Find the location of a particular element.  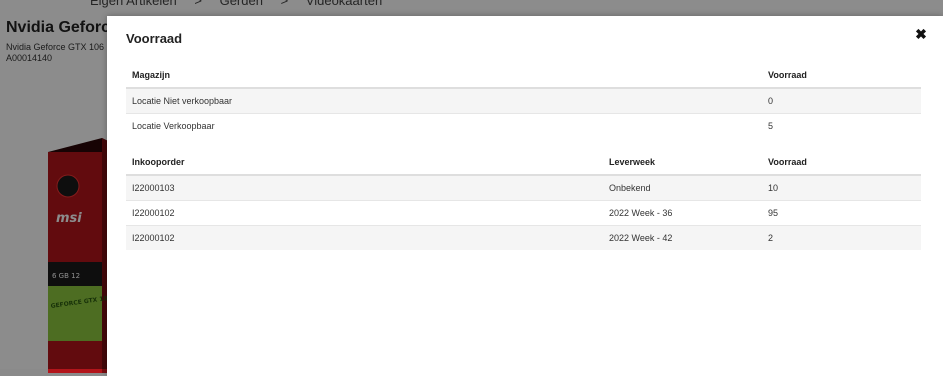

stock-cell: 2 is located at coordinates (841, 237).